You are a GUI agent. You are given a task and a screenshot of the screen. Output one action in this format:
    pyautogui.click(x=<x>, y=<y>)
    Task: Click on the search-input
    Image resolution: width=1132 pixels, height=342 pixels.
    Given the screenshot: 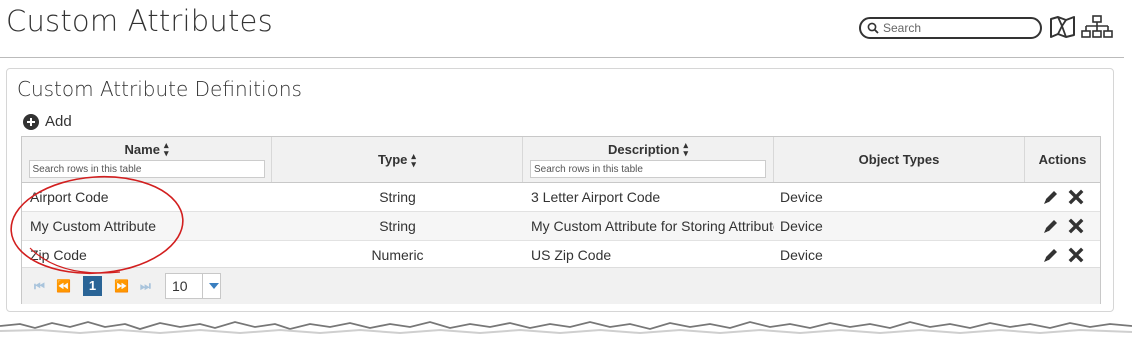 What is the action you would take?
    pyautogui.click(x=958, y=28)
    